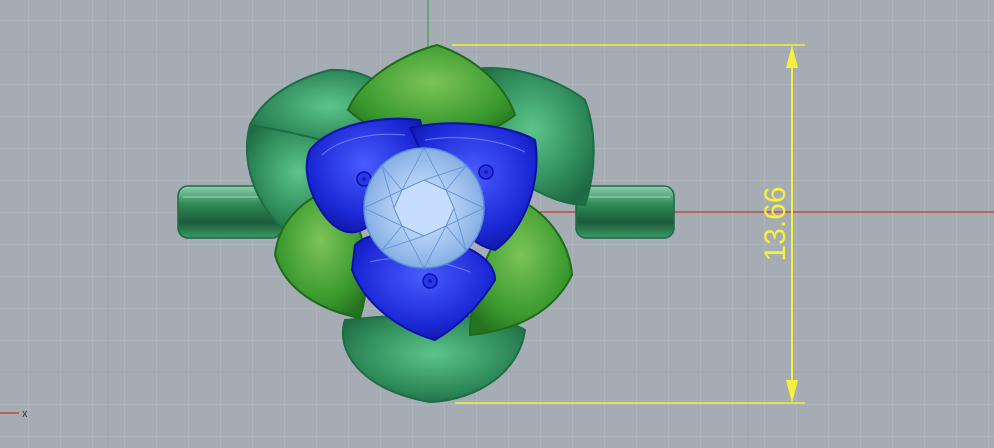 This screenshot has height=448, width=994. What do you see at coordinates (775, 223) in the screenshot?
I see `dimension-value: 13.66` at bounding box center [775, 223].